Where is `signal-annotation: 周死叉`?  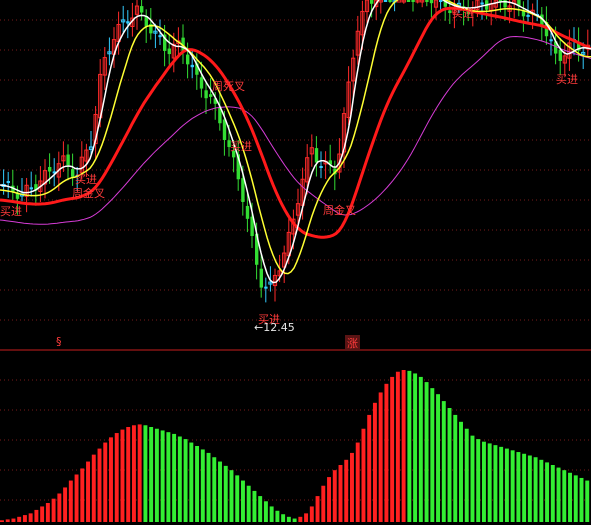
signal-annotation: 周死叉 is located at coordinates (228, 86).